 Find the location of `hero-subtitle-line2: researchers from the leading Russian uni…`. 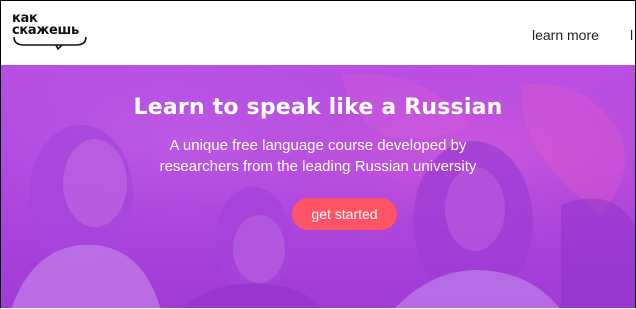

hero-subtitle-line2: researchers from the leading Russian uni… is located at coordinates (318, 166).